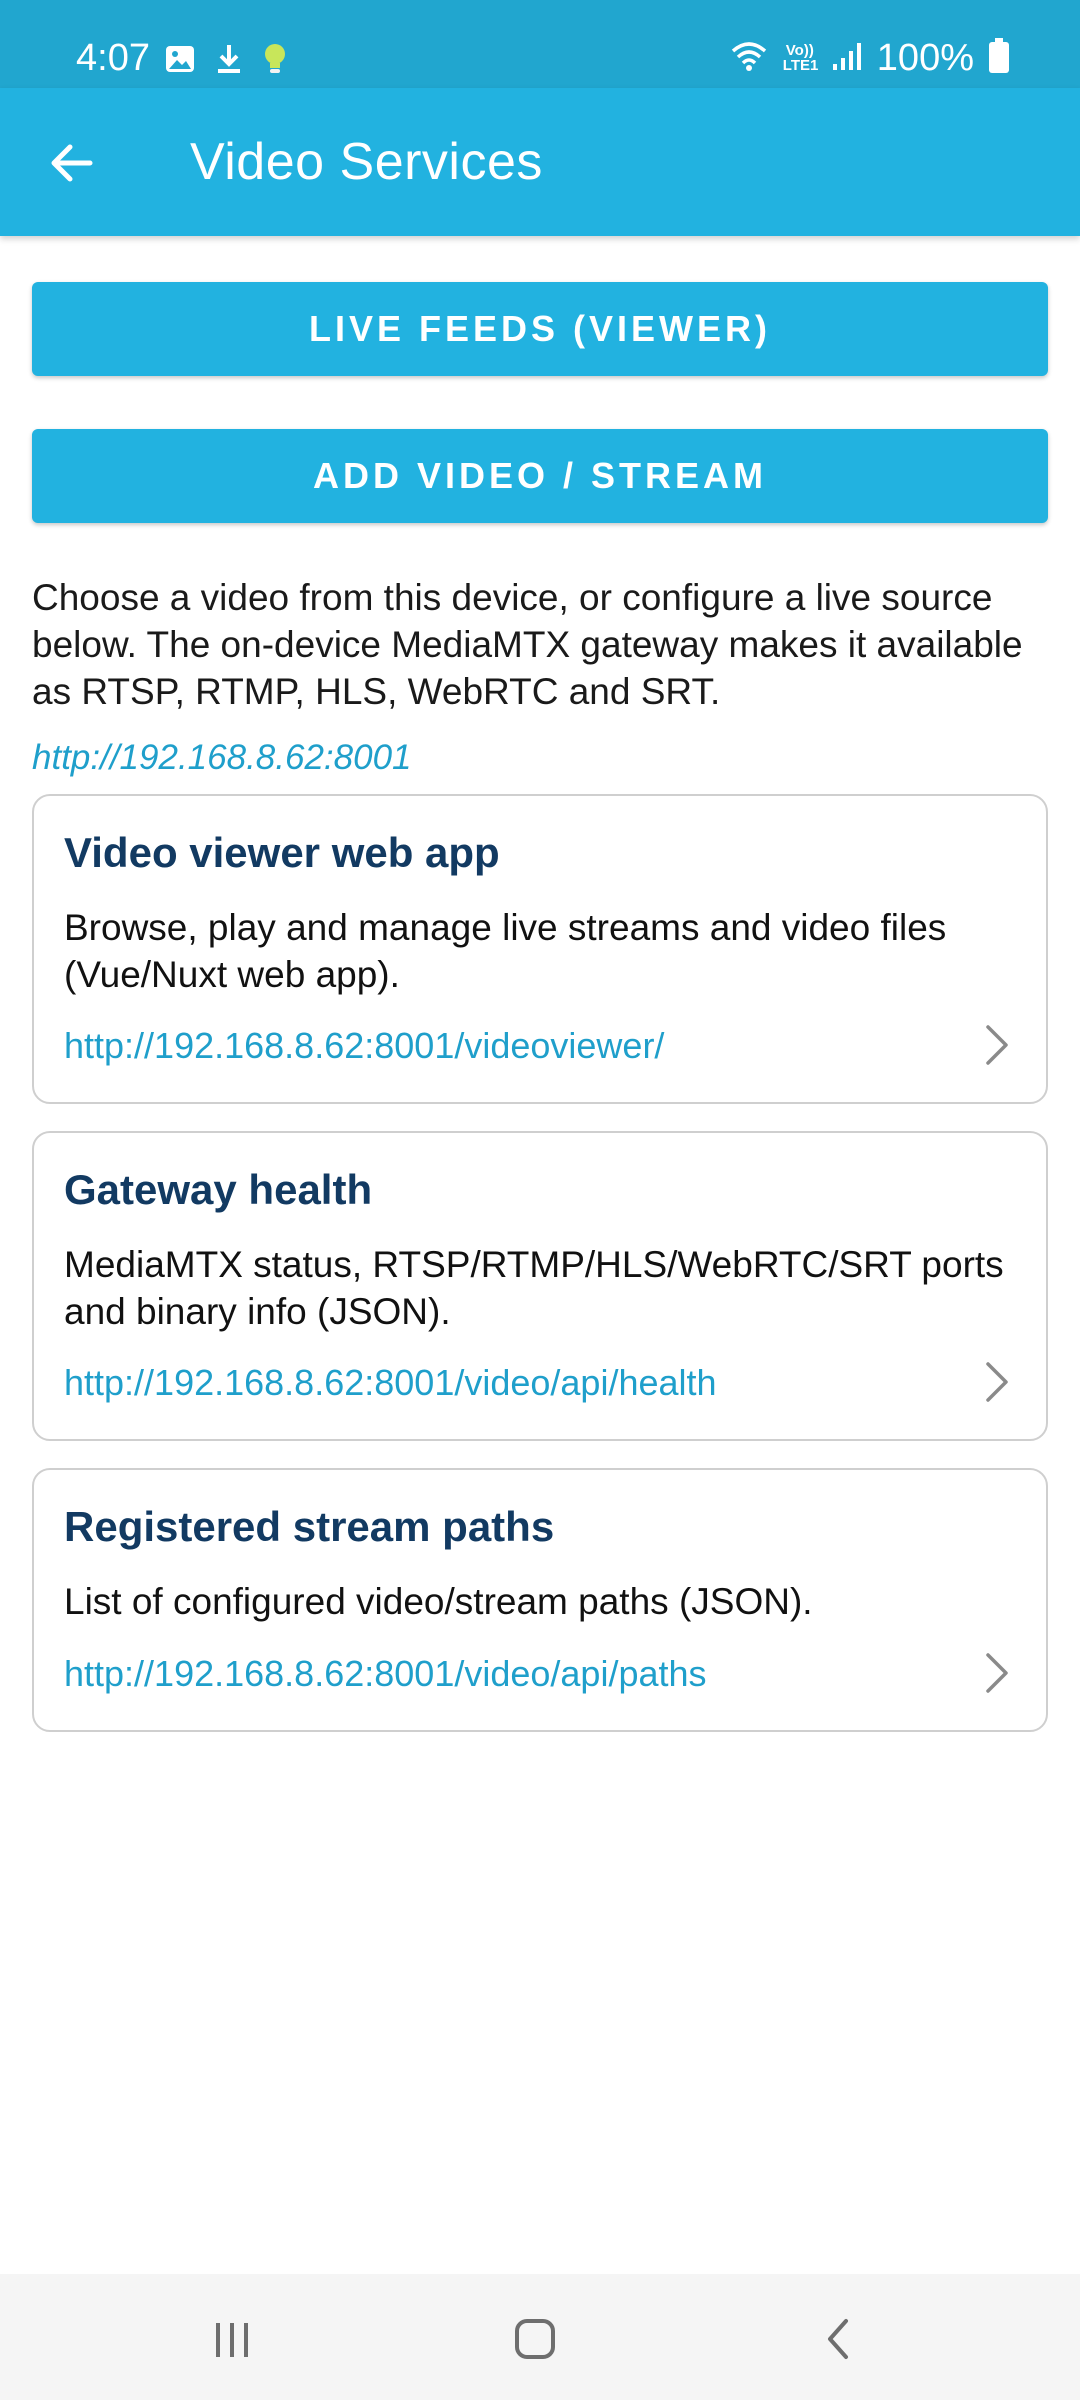 This screenshot has width=1080, height=2400. Describe the element at coordinates (925, 58) in the screenshot. I see `battery-percent: 100%` at that location.